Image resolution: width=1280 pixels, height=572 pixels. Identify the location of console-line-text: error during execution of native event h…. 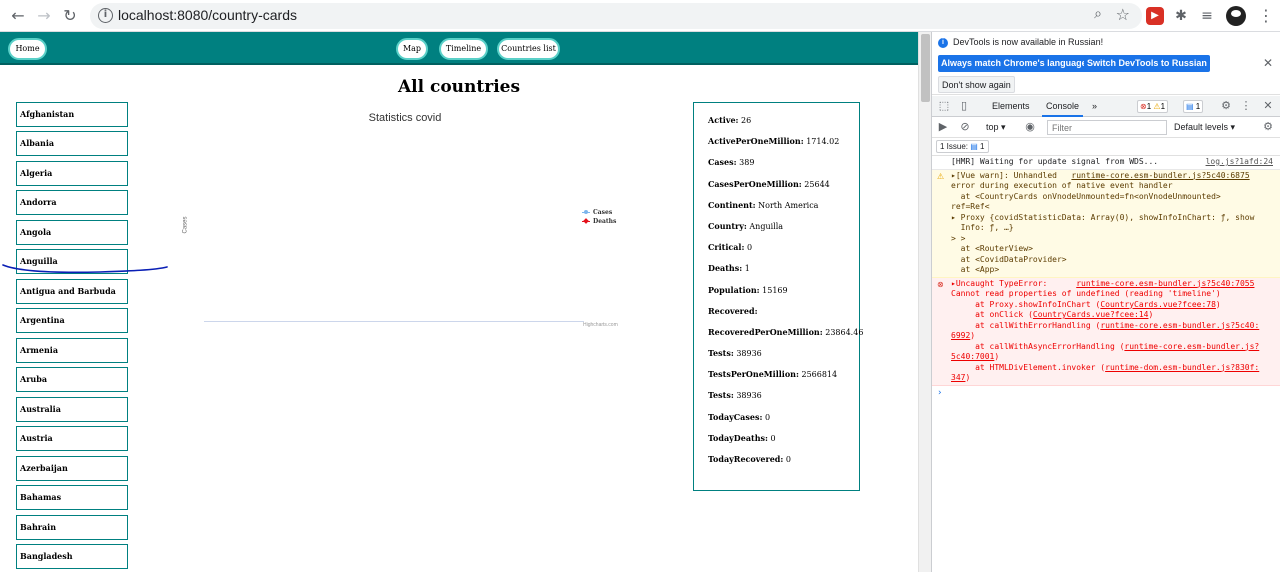
(1062, 185).